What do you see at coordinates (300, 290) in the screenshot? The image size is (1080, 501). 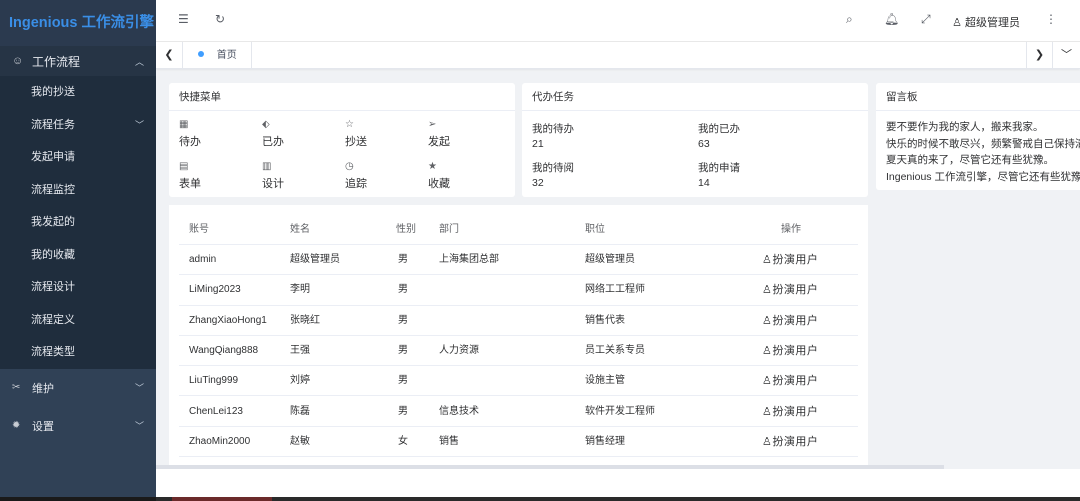 I see `cell-name: 李明` at bounding box center [300, 290].